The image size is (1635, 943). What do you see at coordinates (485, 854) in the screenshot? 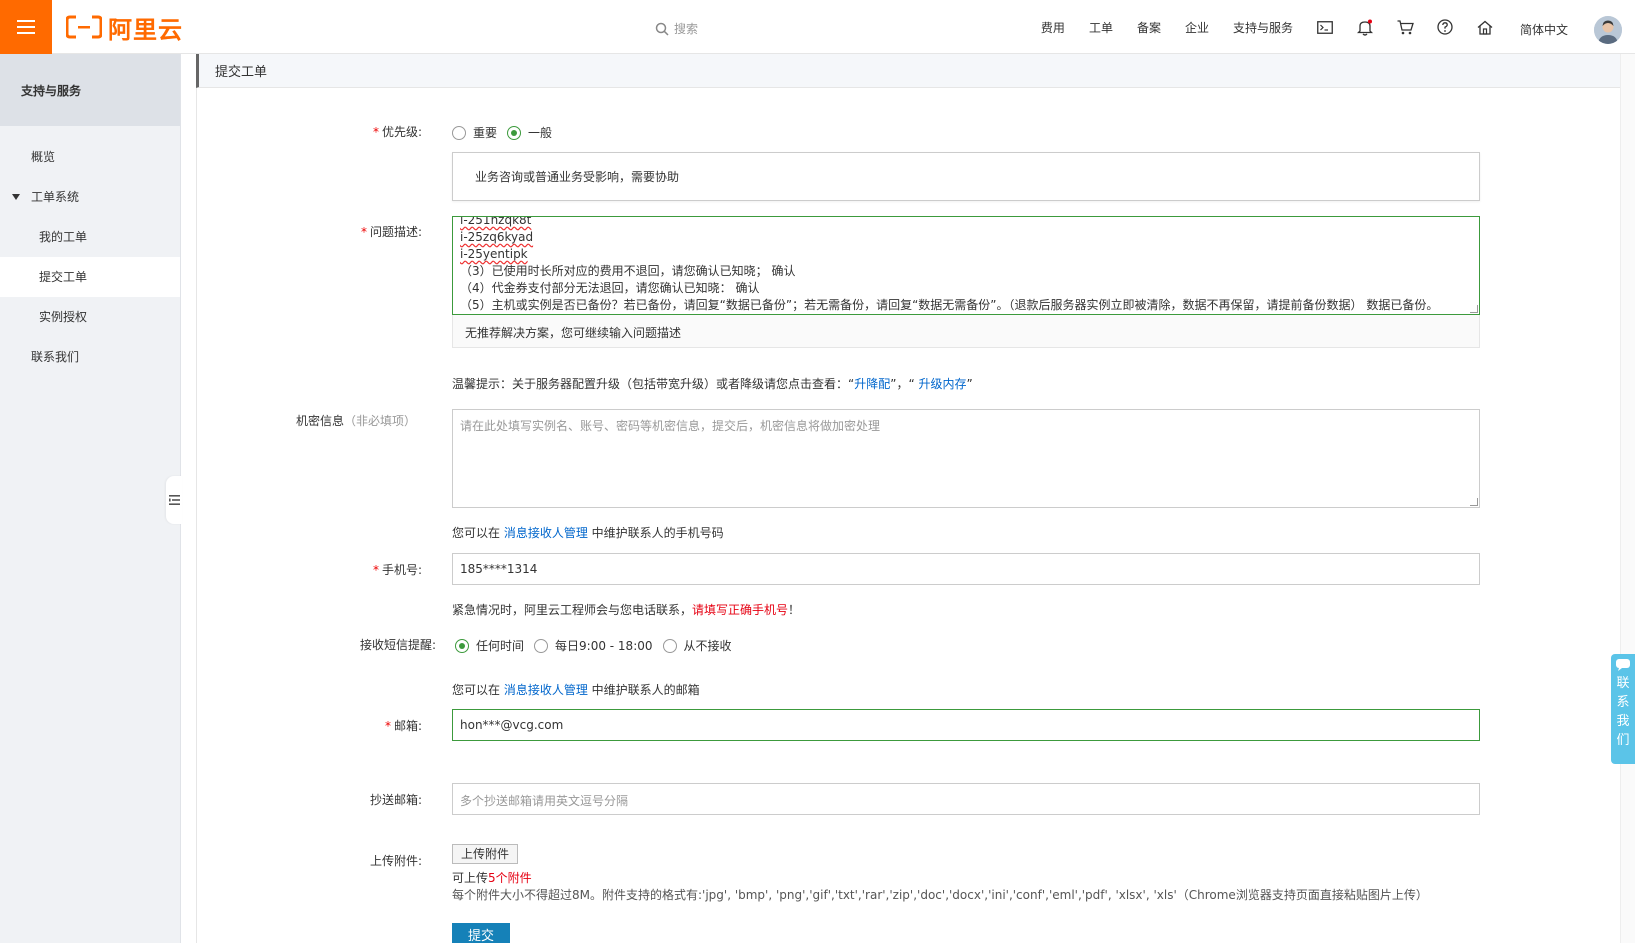
I see `upload-button: 上传附件` at bounding box center [485, 854].